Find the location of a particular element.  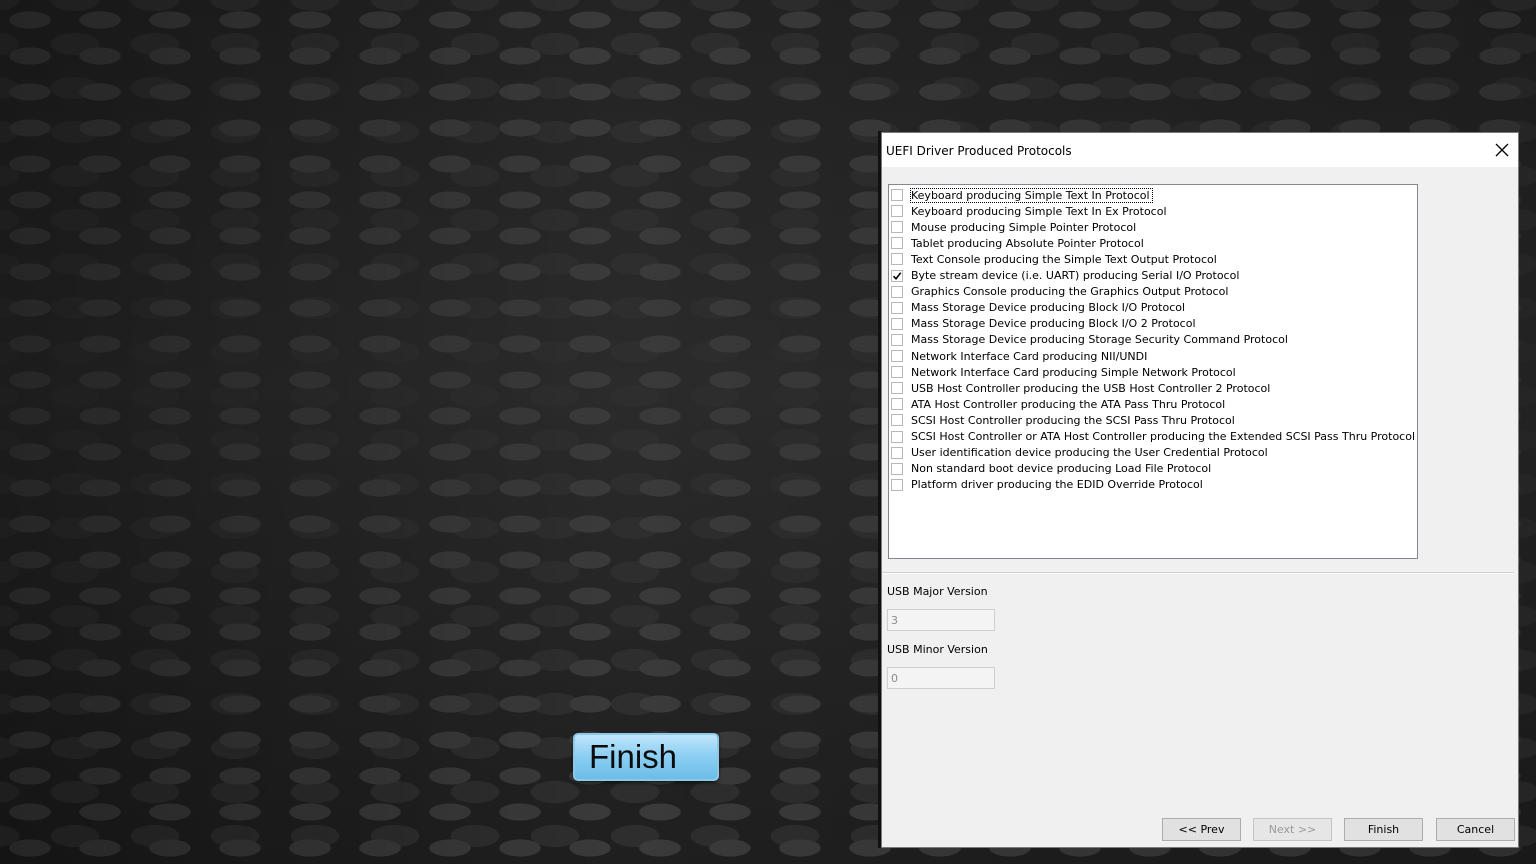

close-icon is located at coordinates (1502, 150).